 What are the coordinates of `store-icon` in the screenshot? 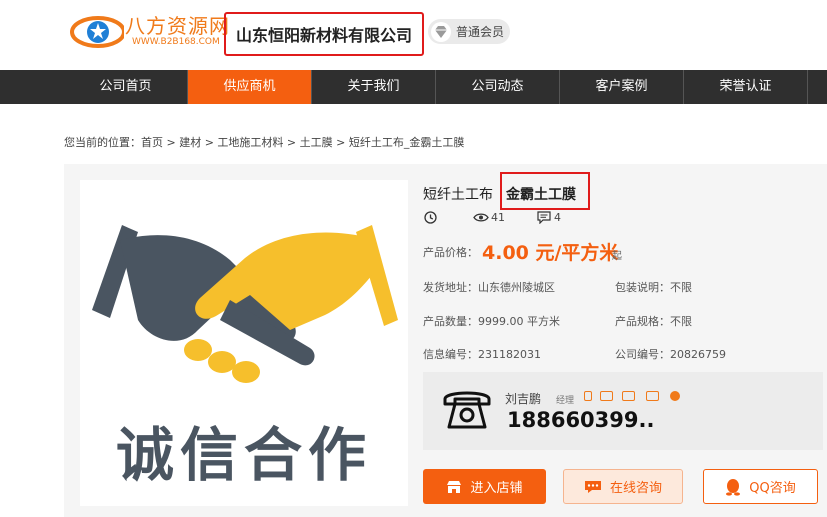 It's located at (454, 486).